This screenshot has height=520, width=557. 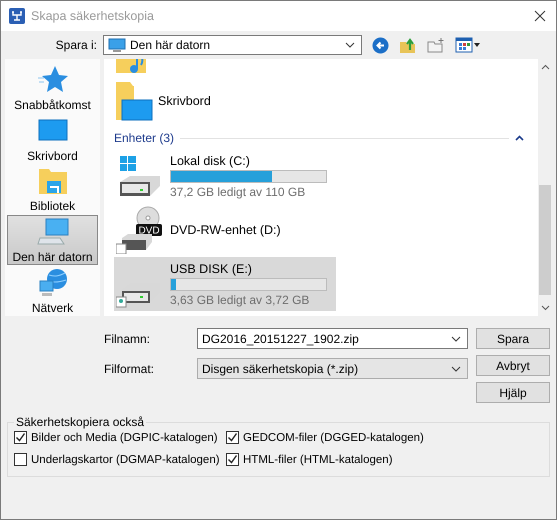 What do you see at coordinates (80, 422) in the screenshot?
I see `group-title: Säkerhetskopiera också` at bounding box center [80, 422].